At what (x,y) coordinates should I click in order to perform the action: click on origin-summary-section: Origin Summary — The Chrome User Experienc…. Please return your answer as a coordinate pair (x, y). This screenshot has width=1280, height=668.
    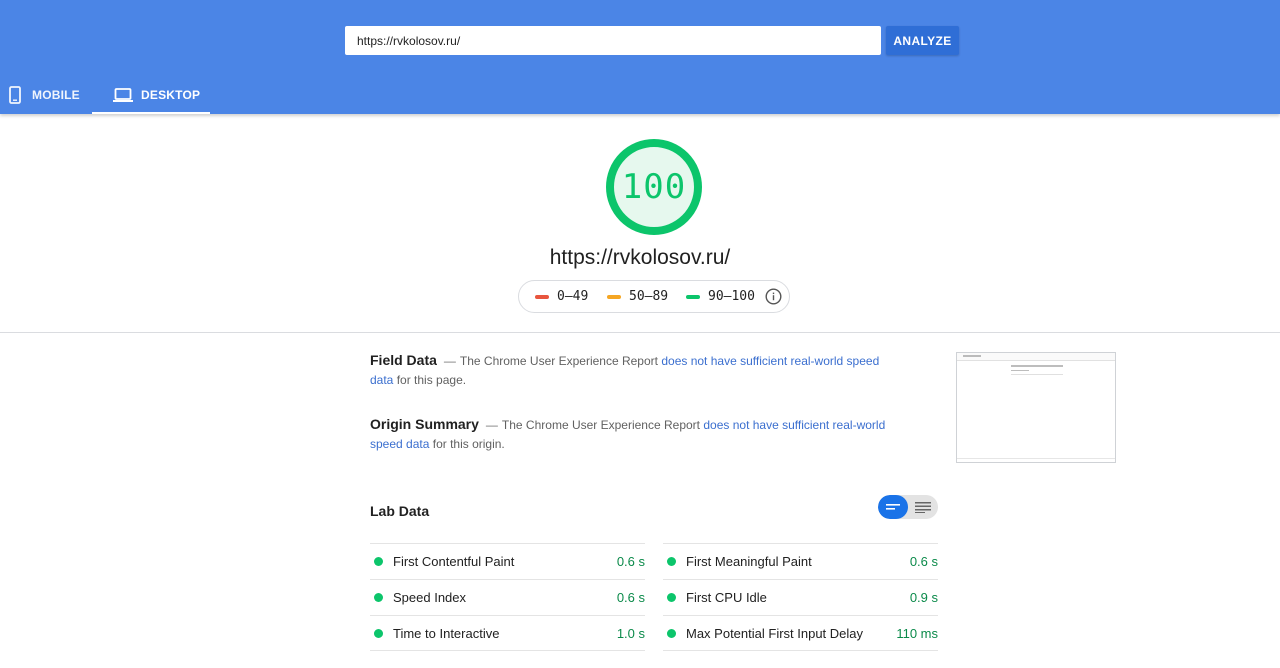
    Looking at the image, I should click on (630, 434).